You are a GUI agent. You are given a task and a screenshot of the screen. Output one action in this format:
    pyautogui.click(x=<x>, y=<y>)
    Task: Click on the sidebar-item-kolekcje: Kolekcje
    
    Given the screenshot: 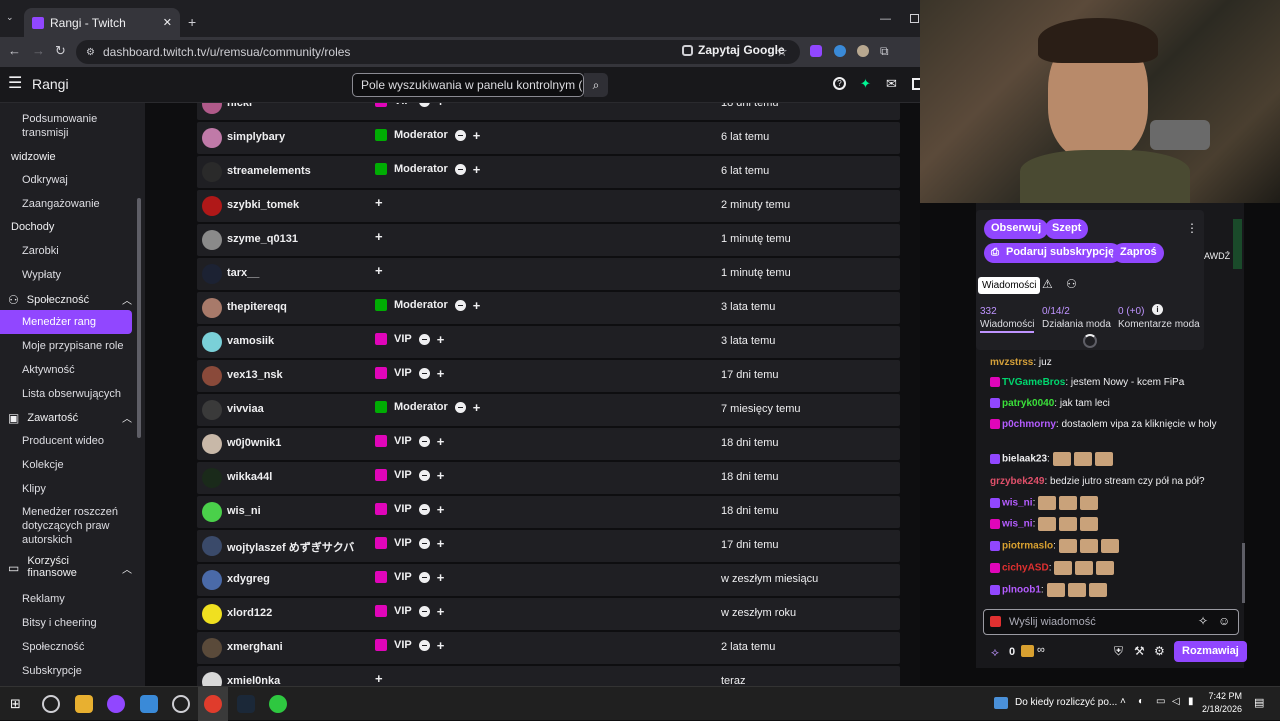 What is the action you would take?
    pyautogui.click(x=78, y=465)
    